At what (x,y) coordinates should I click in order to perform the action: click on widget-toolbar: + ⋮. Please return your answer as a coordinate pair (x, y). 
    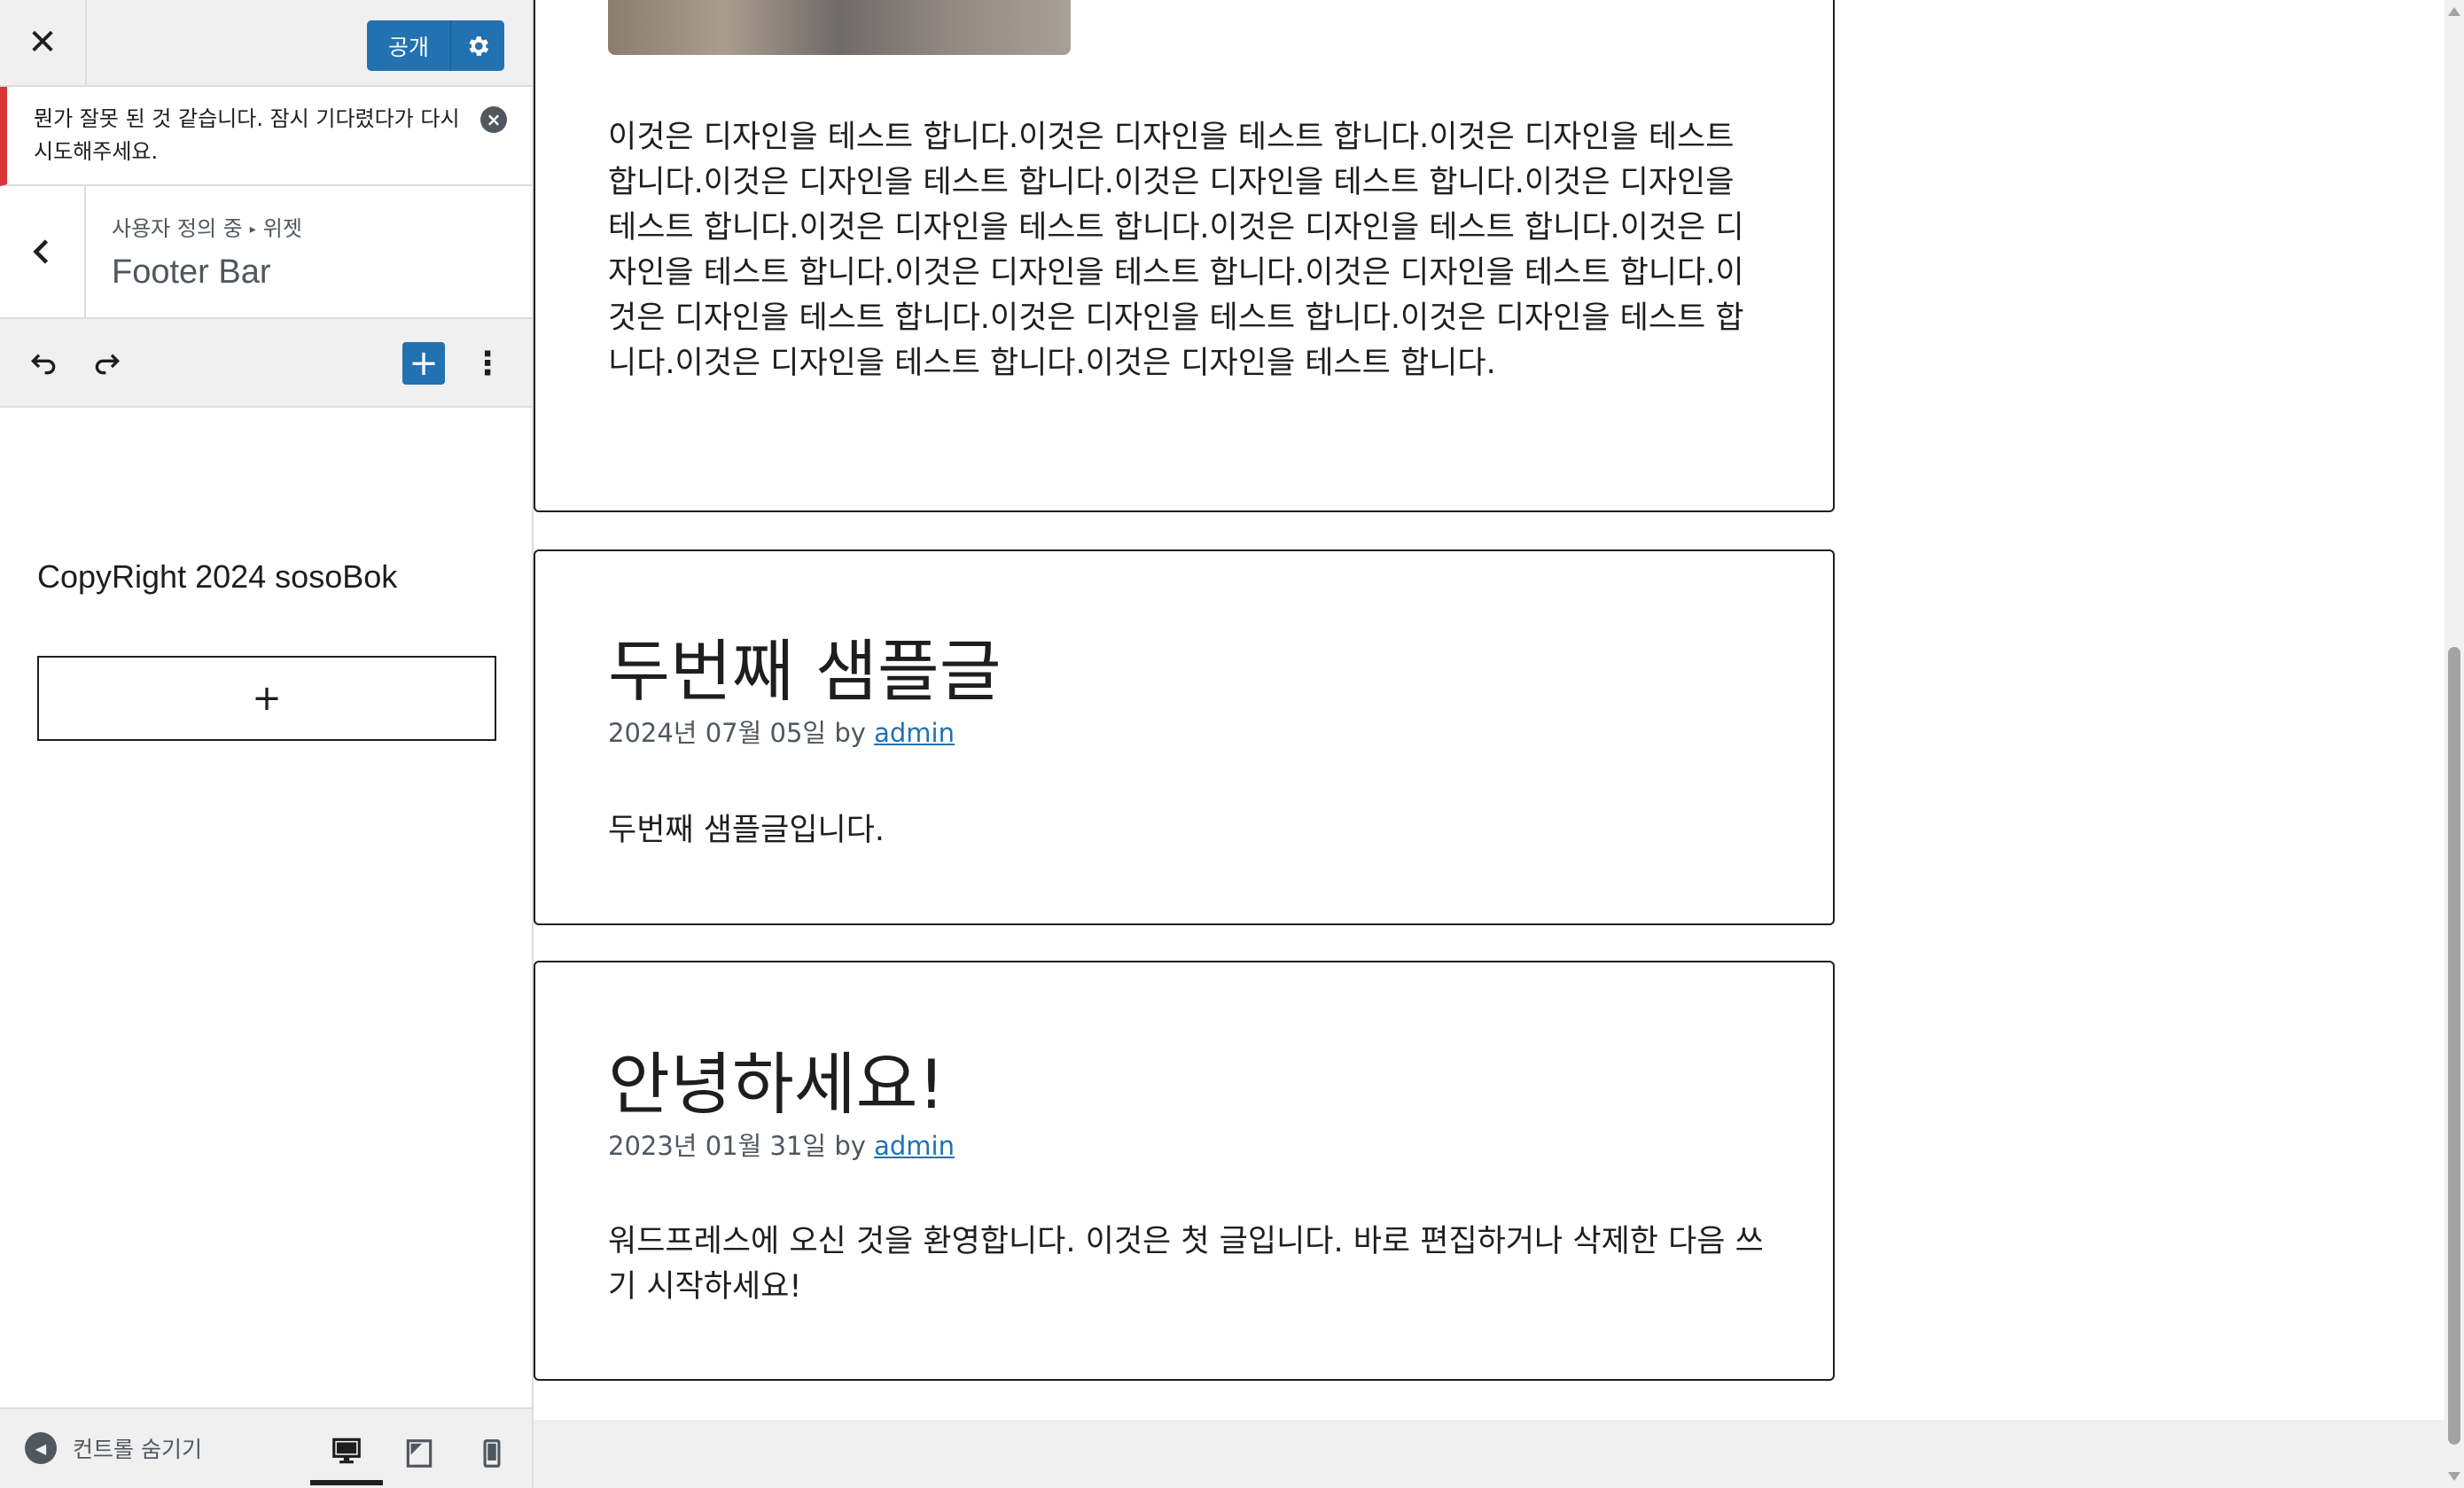
    Looking at the image, I should click on (266, 363).